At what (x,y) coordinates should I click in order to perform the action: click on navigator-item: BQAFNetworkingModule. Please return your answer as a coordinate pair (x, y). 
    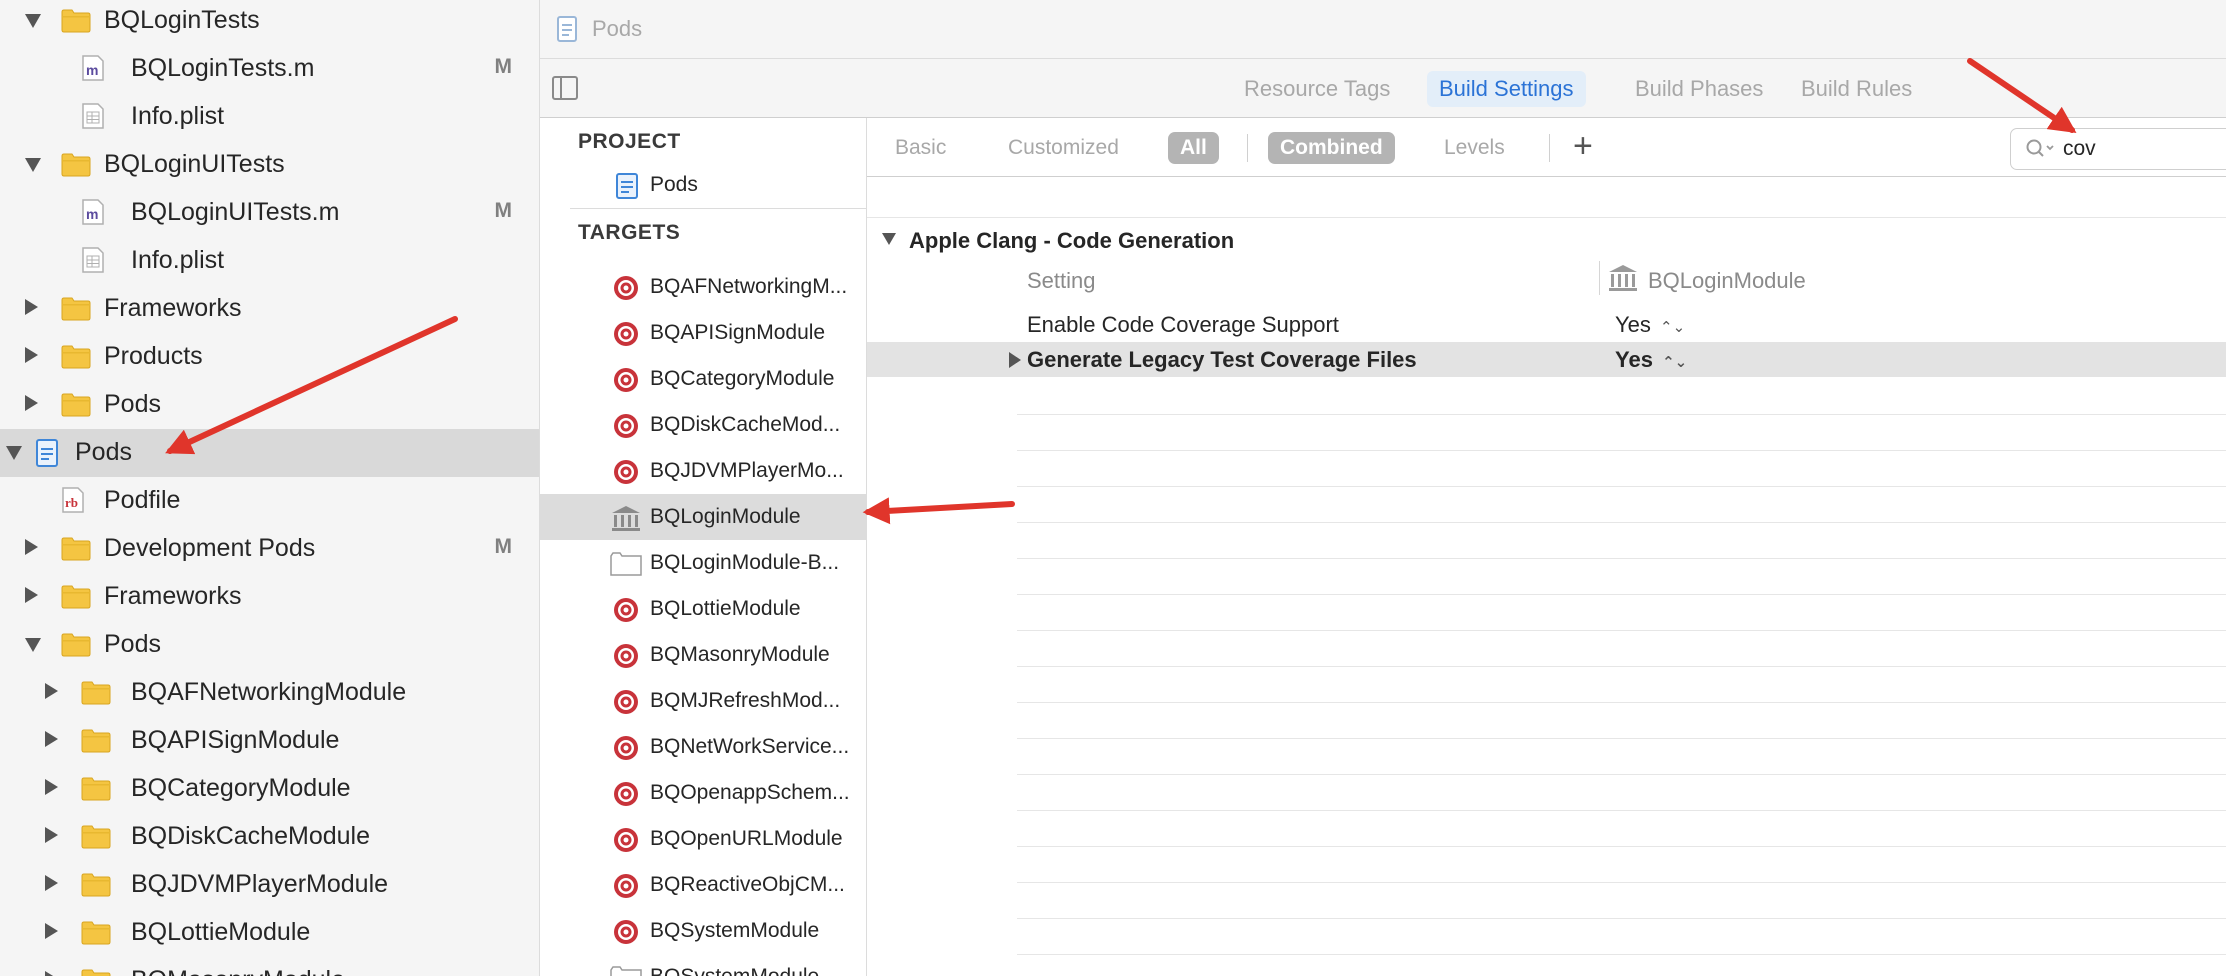
    Looking at the image, I should click on (269, 693).